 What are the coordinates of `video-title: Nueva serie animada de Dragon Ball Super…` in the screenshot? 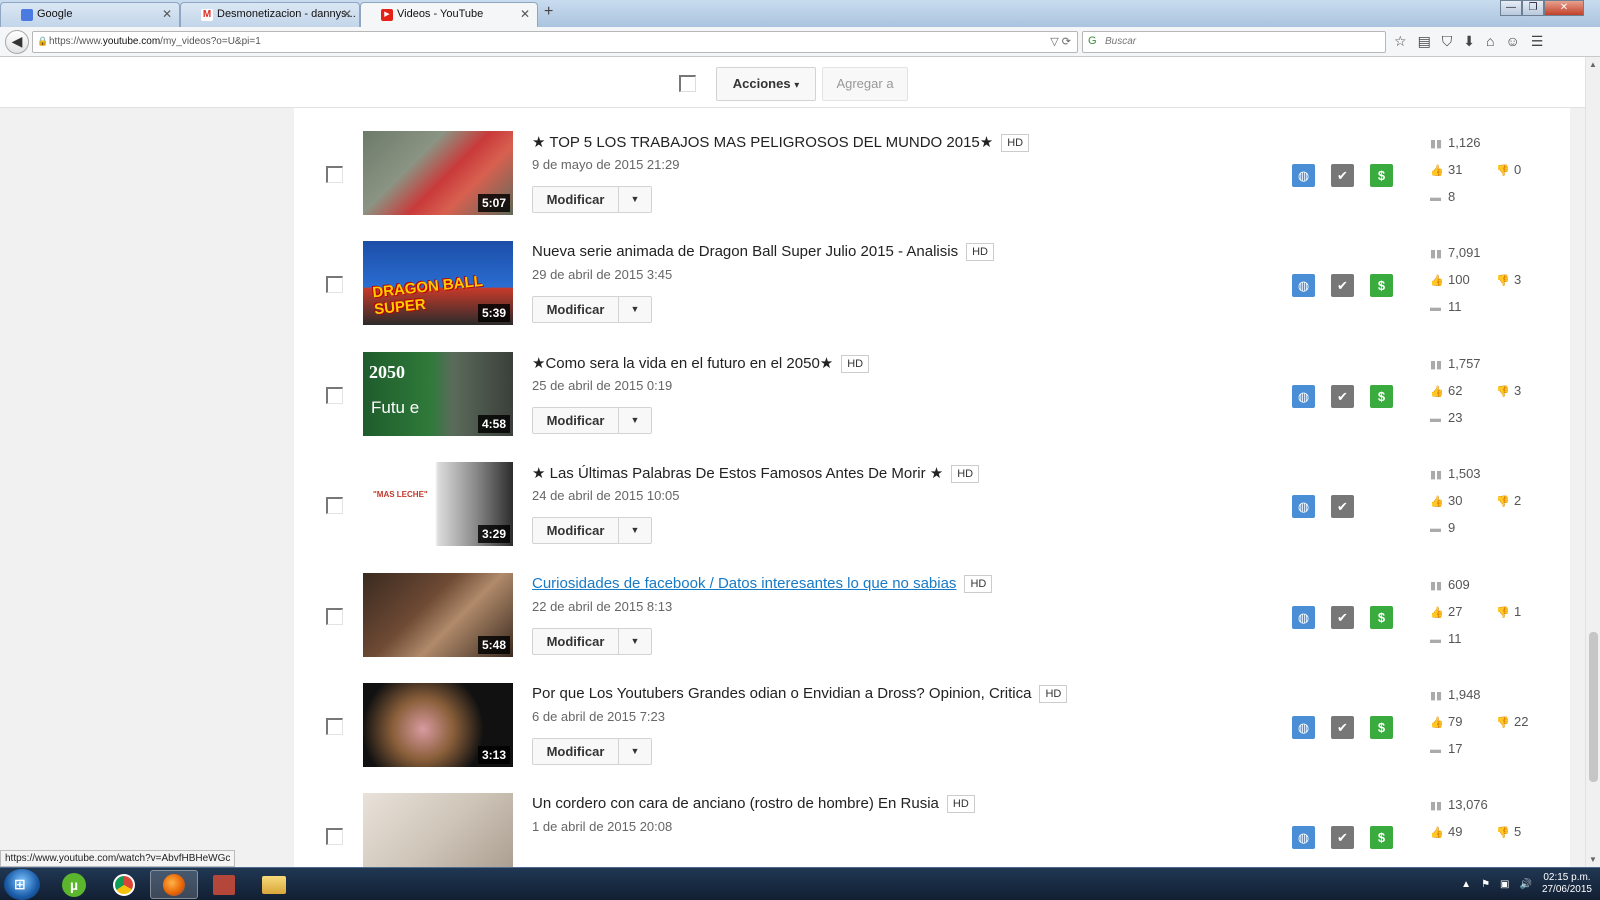 It's located at (763, 252).